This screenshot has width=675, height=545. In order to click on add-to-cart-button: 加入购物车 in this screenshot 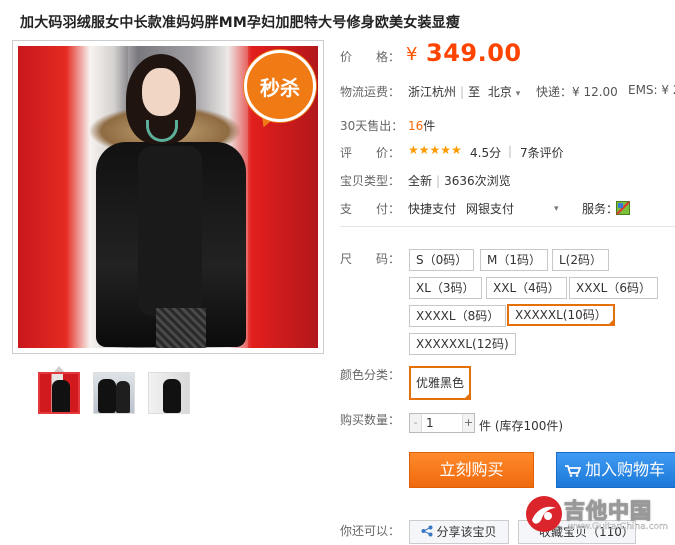, I will do `click(615, 470)`.